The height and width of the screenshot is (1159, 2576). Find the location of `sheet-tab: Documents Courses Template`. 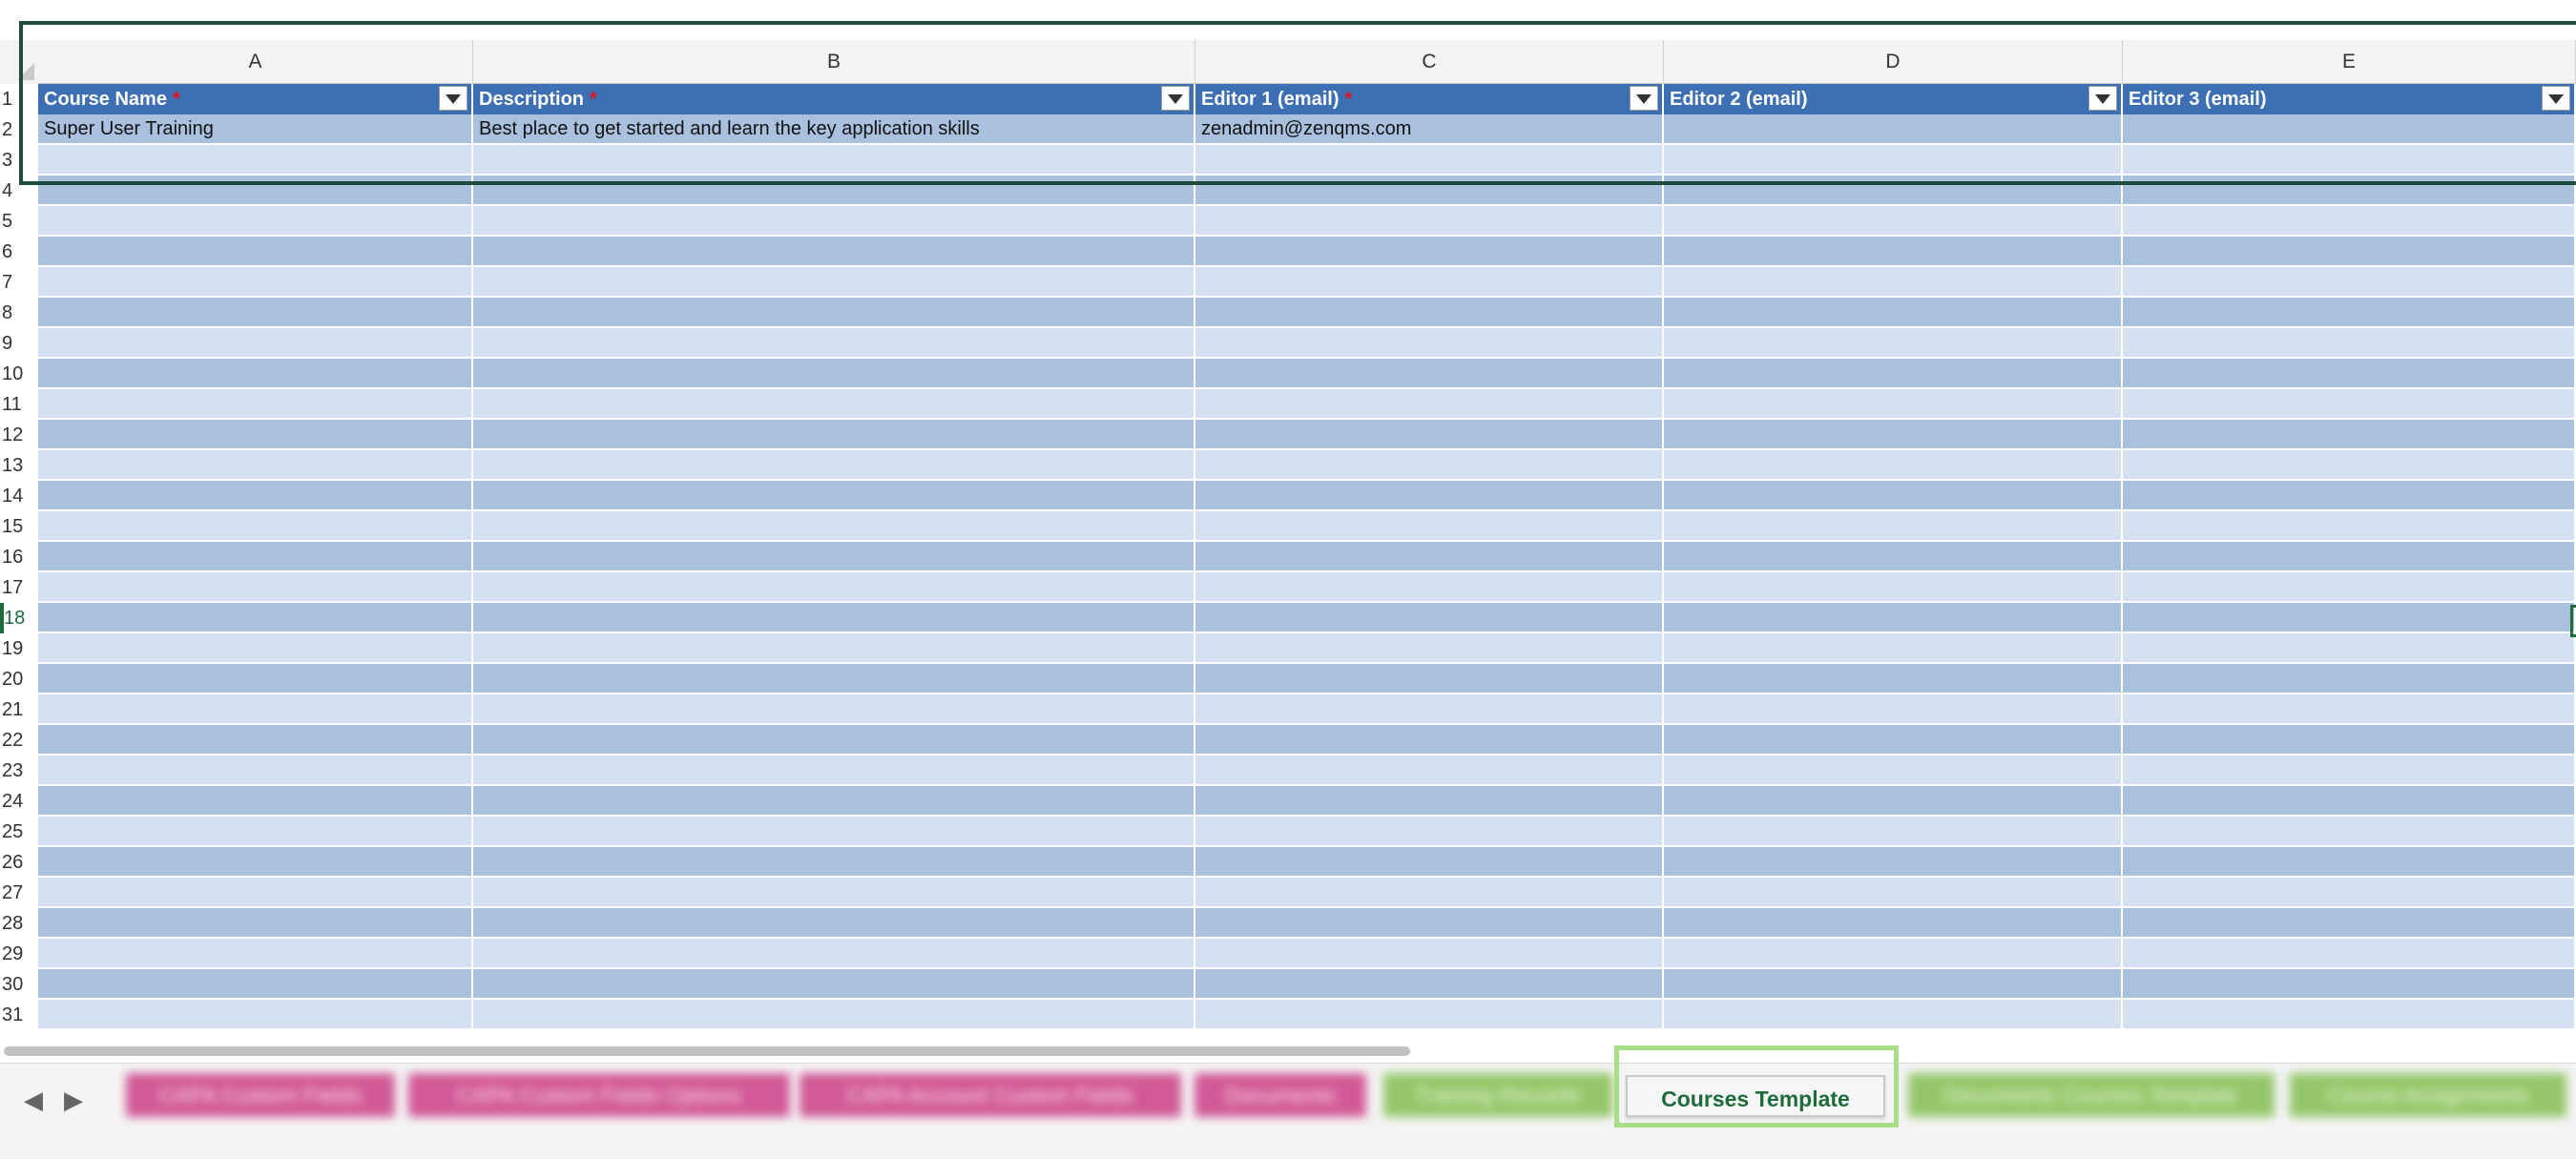

sheet-tab: Documents Courses Template is located at coordinates (2091, 1095).